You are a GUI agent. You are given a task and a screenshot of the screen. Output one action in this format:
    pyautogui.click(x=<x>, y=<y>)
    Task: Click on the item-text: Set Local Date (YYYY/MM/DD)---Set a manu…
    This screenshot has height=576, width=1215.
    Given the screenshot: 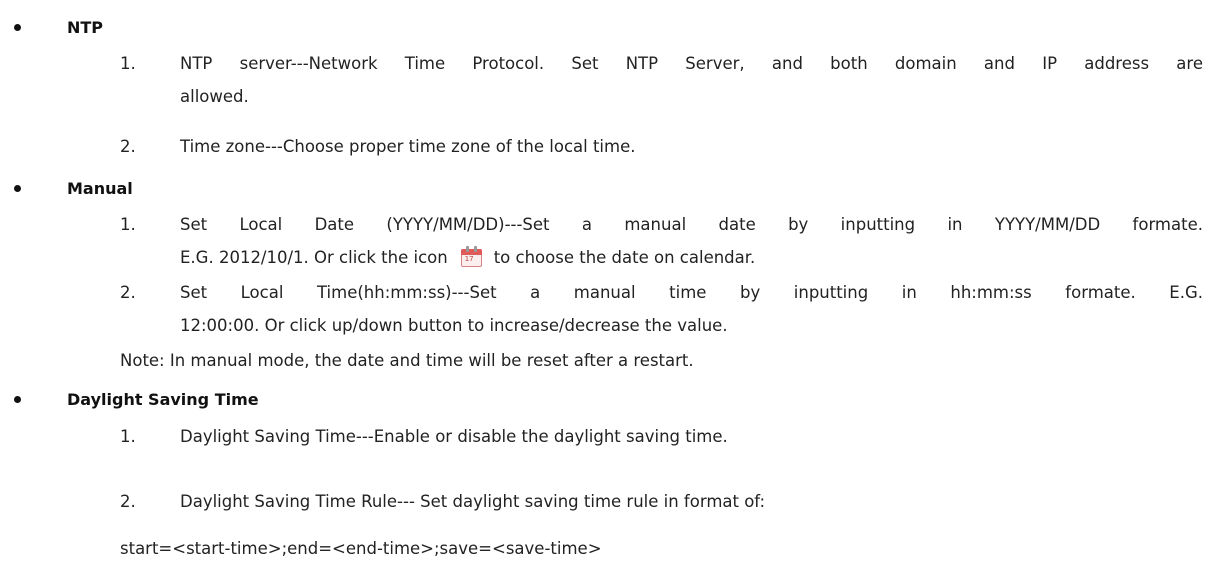 What is the action you would take?
    pyautogui.click(x=691, y=241)
    